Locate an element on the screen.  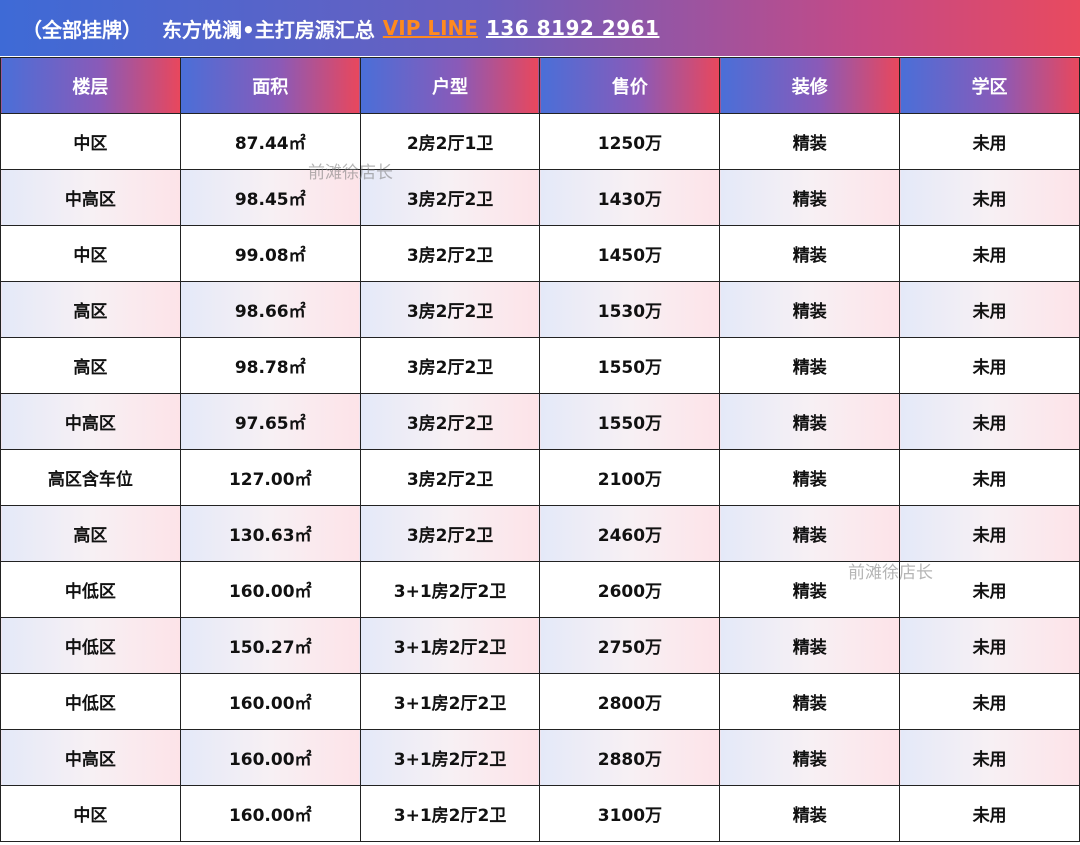
table-header-row: 楼层 面积 户型 售价 装修 学区 is located at coordinates (540, 85).